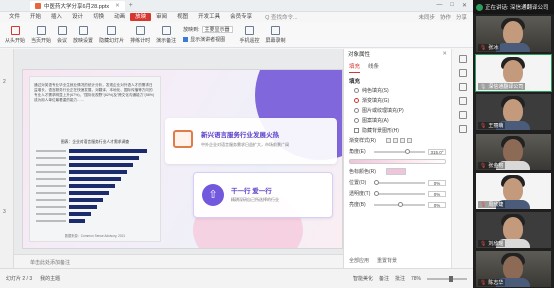  What do you see at coordinates (496, 283) in the screenshot?
I see `participant-name: 陈志华` at bounding box center [496, 283].